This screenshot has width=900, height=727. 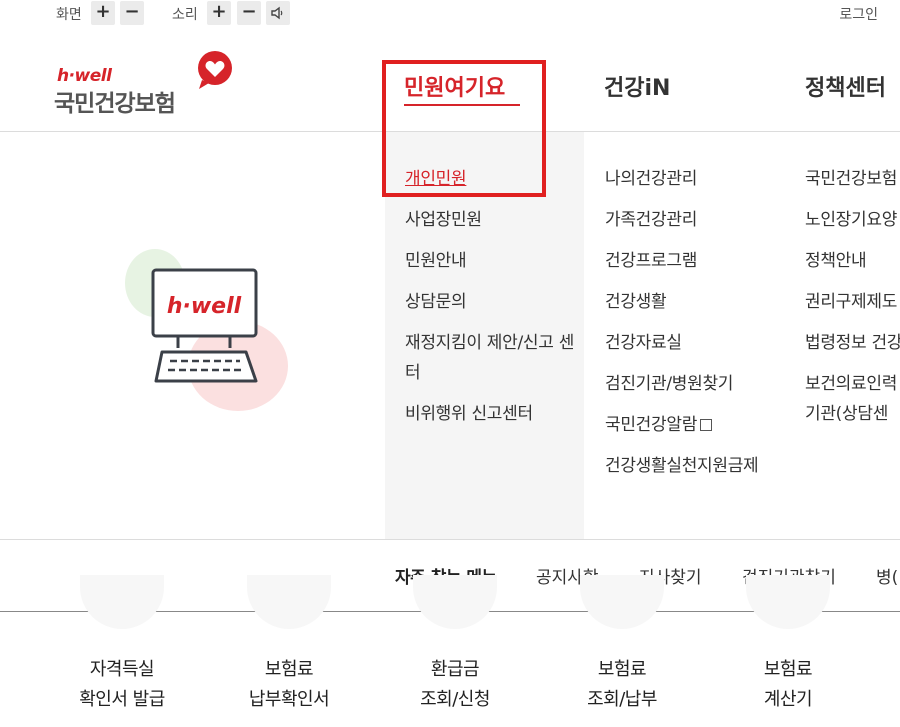 I want to click on quick-menu-premium-pay: 보험료 조회/납부, so click(x=622, y=685).